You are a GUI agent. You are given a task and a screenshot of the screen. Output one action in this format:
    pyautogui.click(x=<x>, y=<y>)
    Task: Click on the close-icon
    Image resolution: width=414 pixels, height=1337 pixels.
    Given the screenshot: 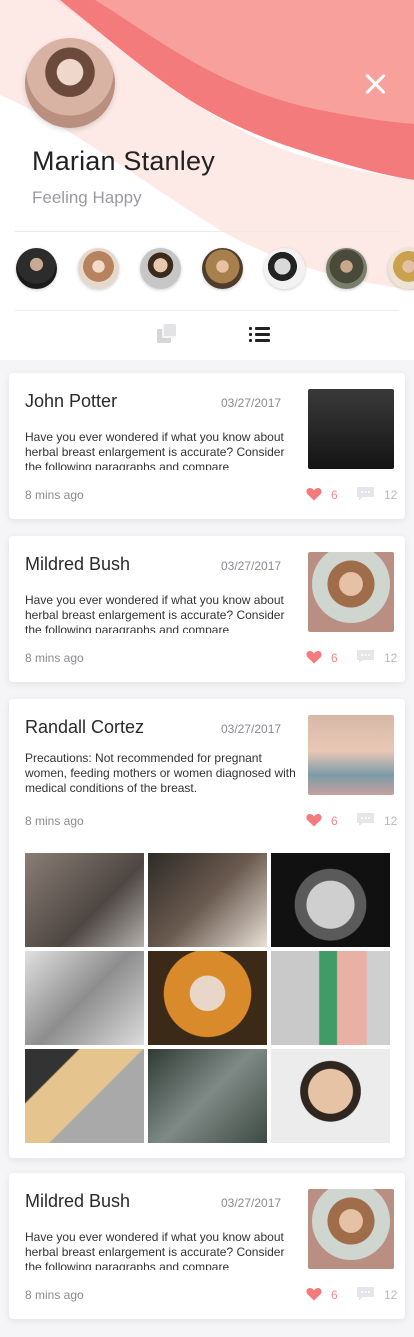 What is the action you would take?
    pyautogui.click(x=376, y=84)
    